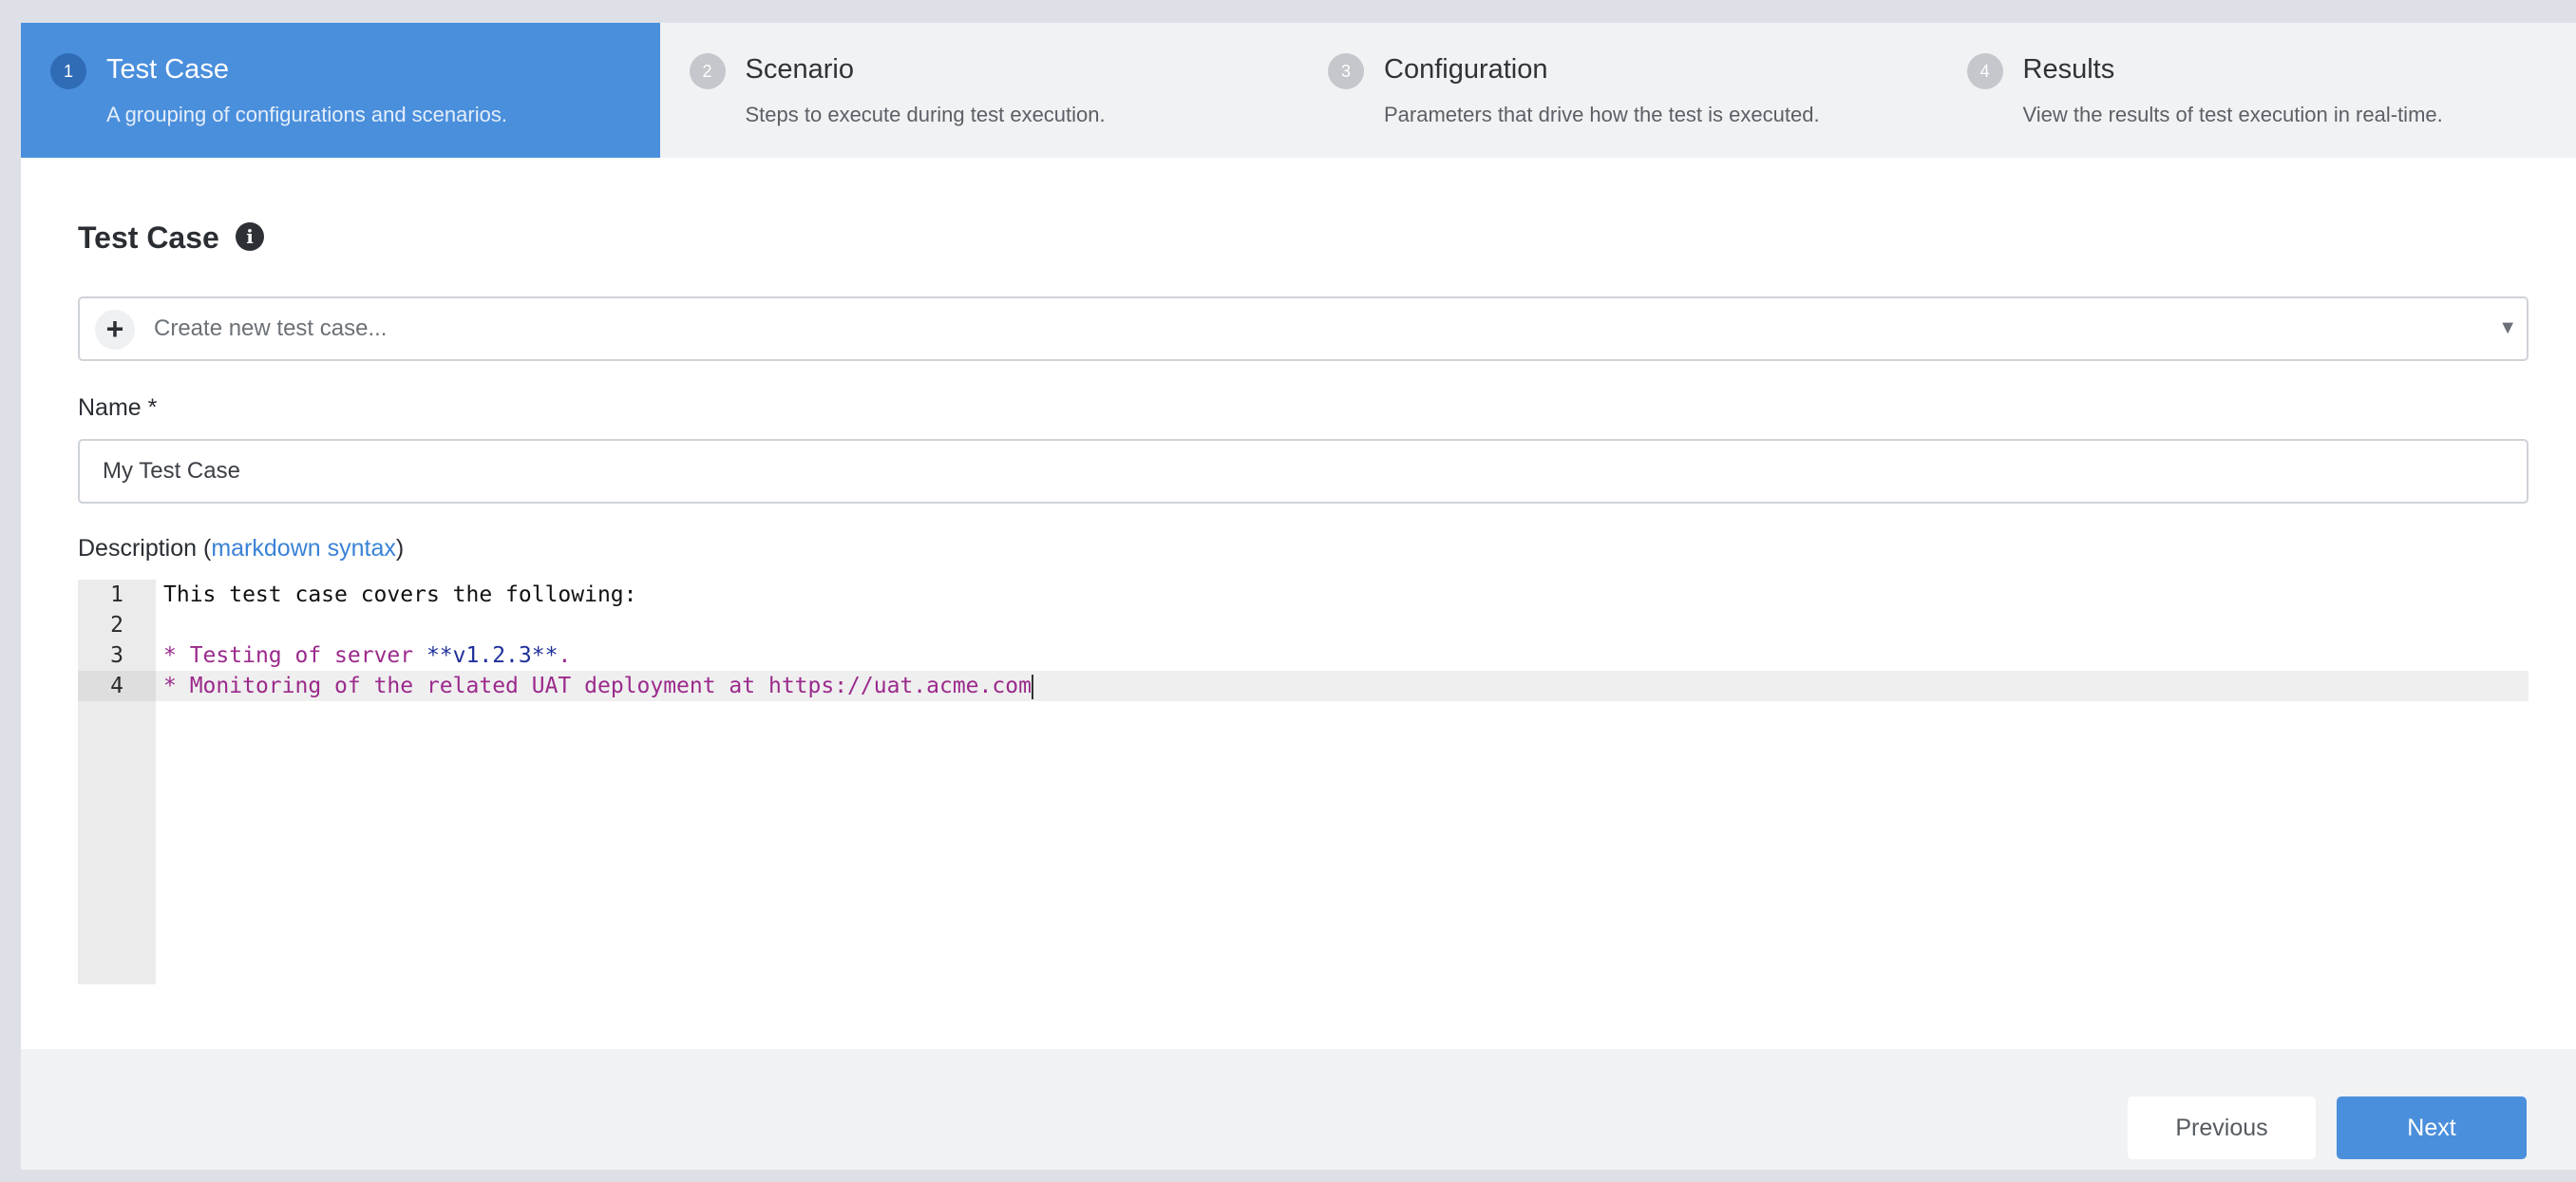 The width and height of the screenshot is (2576, 1182). Describe the element at coordinates (307, 655) in the screenshot. I see `code-text: Testing of server` at that location.